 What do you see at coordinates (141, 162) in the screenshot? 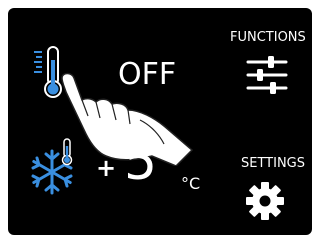
I see `temperature-value: 5` at bounding box center [141, 162].